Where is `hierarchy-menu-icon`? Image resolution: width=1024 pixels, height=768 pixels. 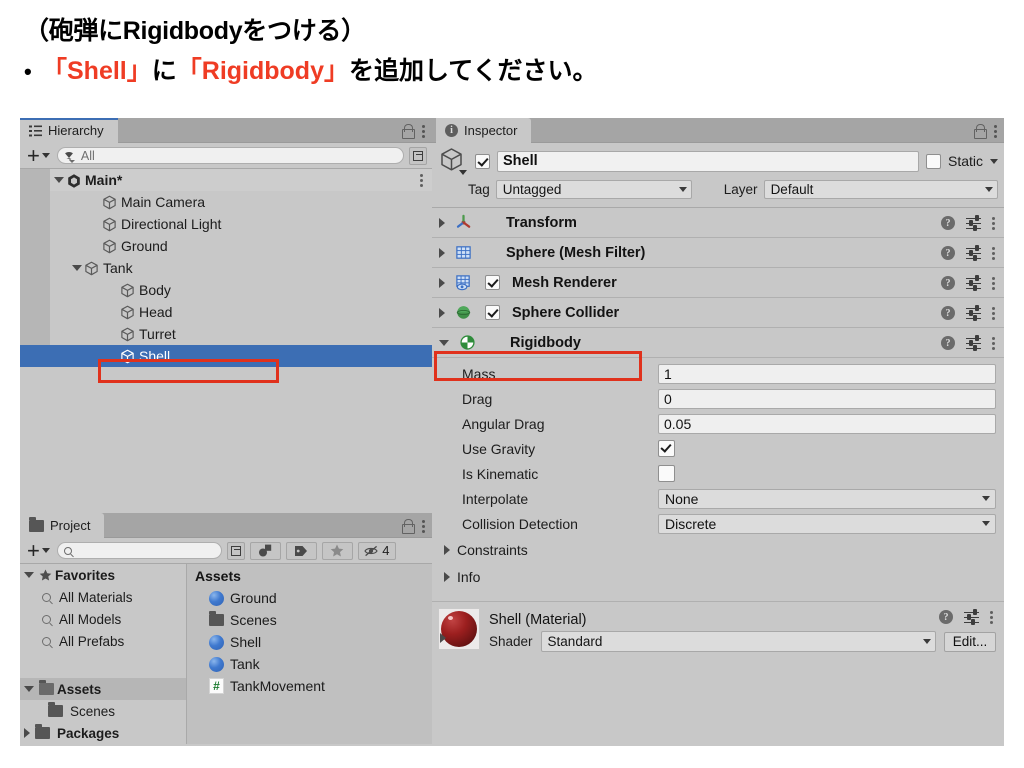 hierarchy-menu-icon is located at coordinates (424, 131).